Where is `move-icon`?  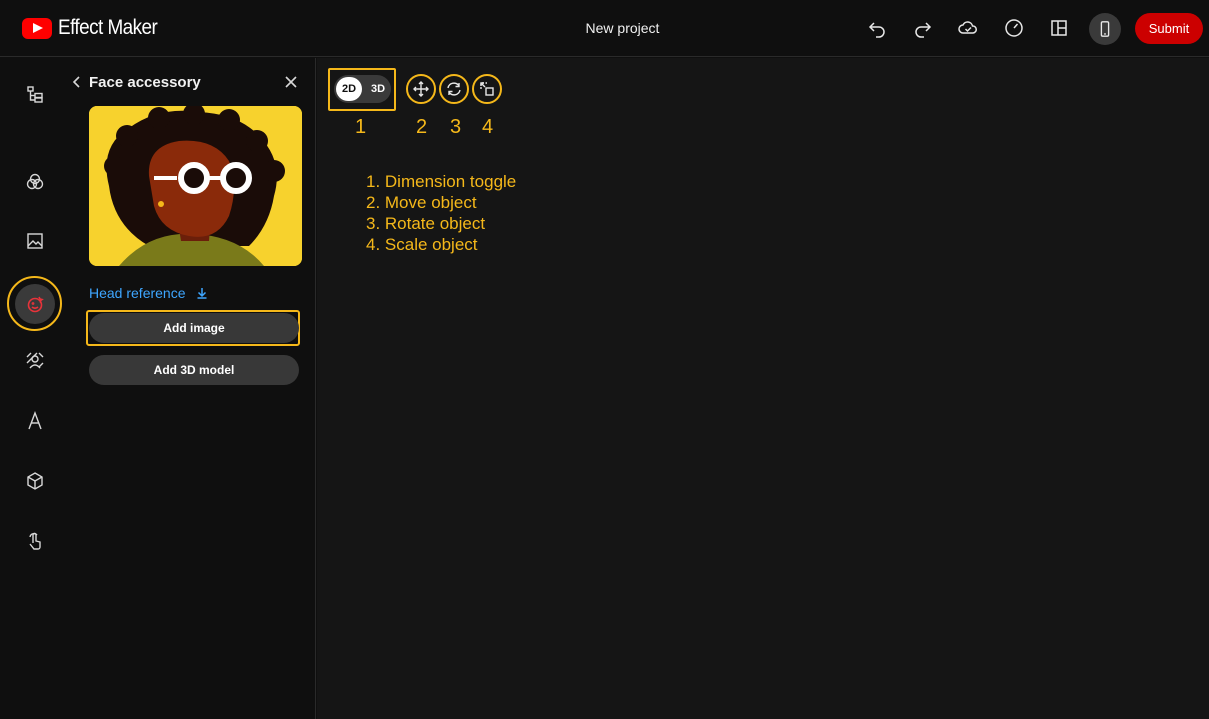
move-icon is located at coordinates (421, 89).